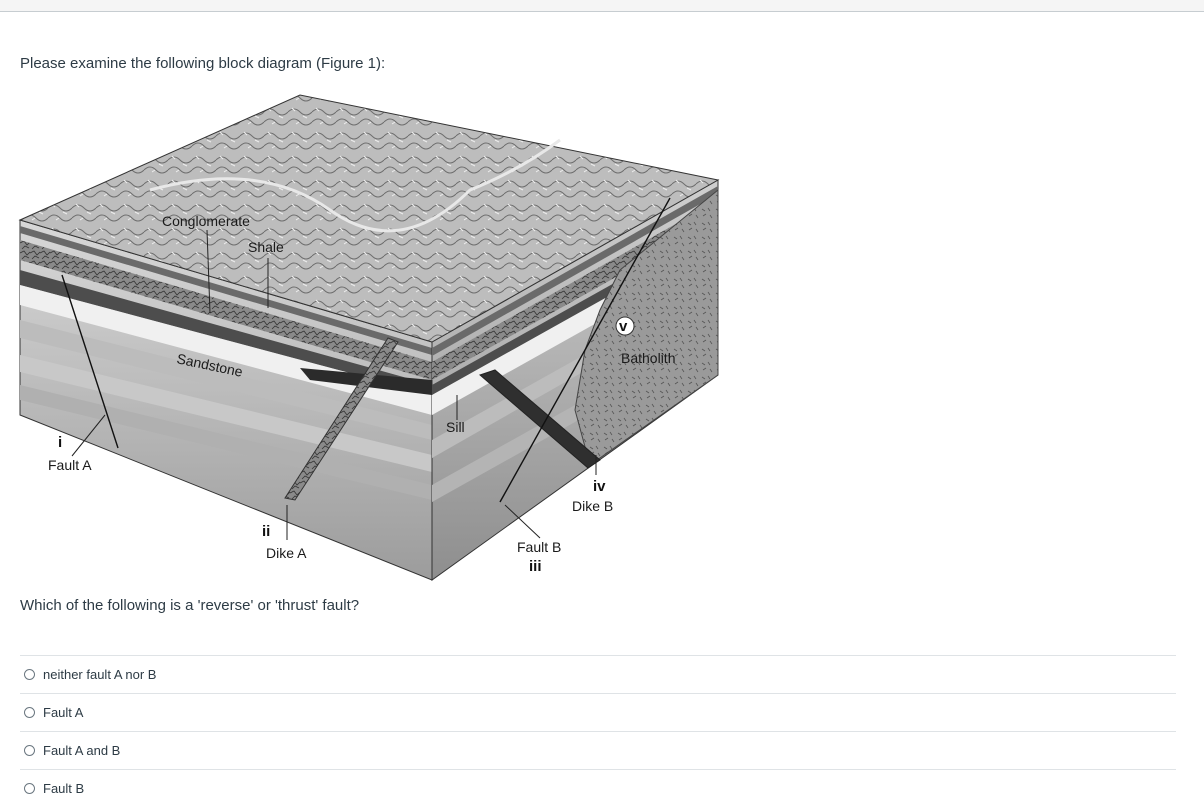 The width and height of the screenshot is (1204, 810). What do you see at coordinates (286, 553) in the screenshot?
I see `label-dike-a: Dike A` at bounding box center [286, 553].